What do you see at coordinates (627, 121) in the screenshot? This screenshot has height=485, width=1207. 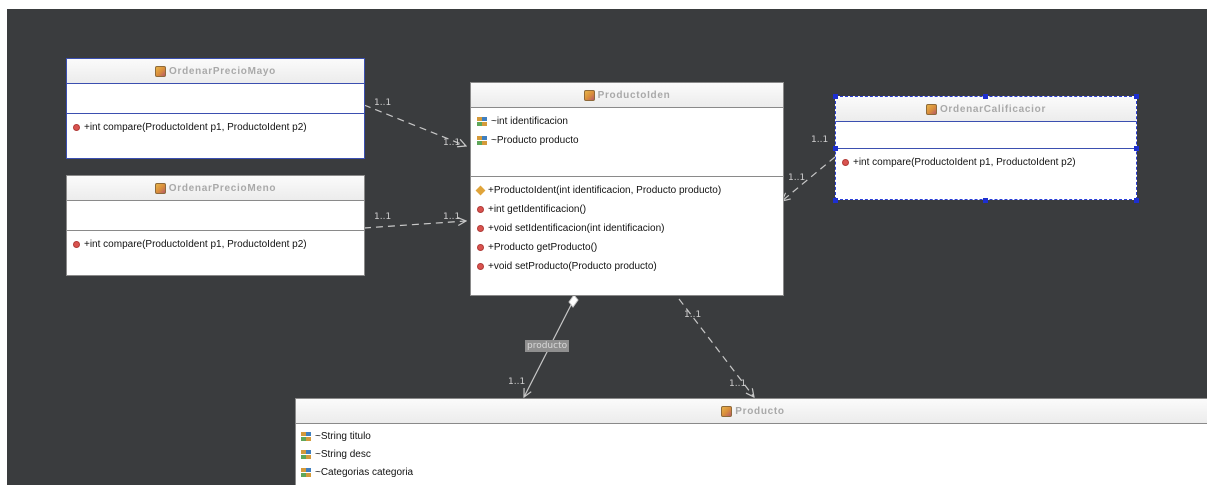 I see `attribute-row: ~int identificacion` at bounding box center [627, 121].